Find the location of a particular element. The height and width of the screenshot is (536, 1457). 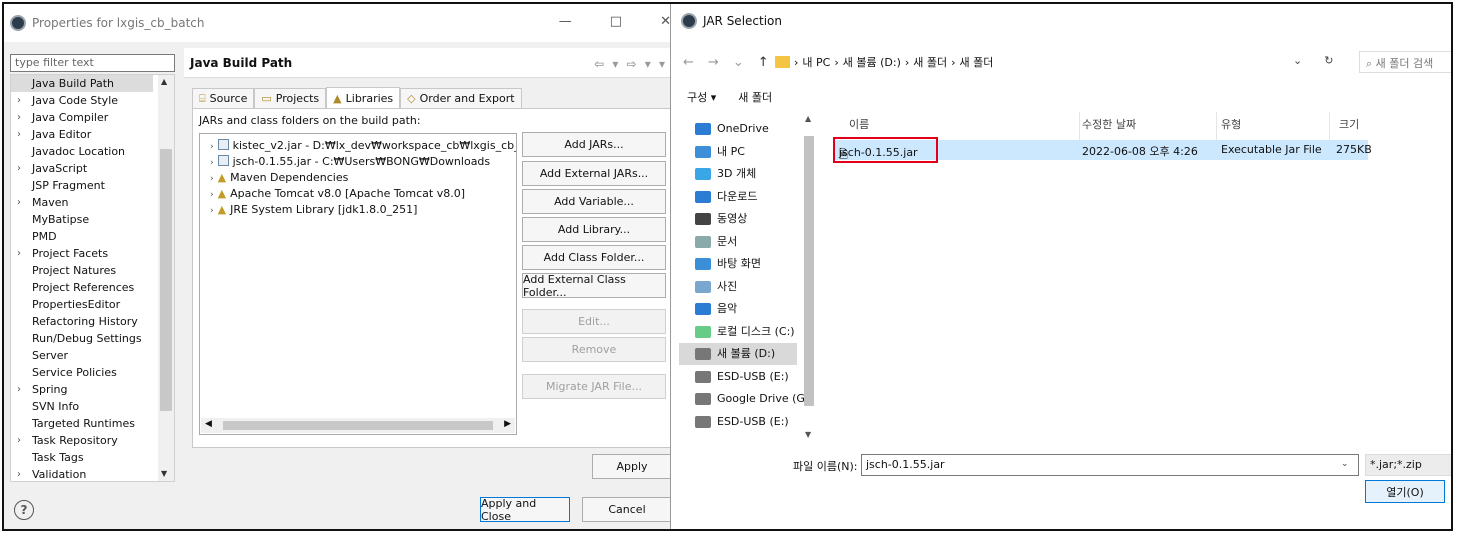

jar-entry: › ▲ JRE System Library [jdk1.8.0_251] is located at coordinates (308, 210).